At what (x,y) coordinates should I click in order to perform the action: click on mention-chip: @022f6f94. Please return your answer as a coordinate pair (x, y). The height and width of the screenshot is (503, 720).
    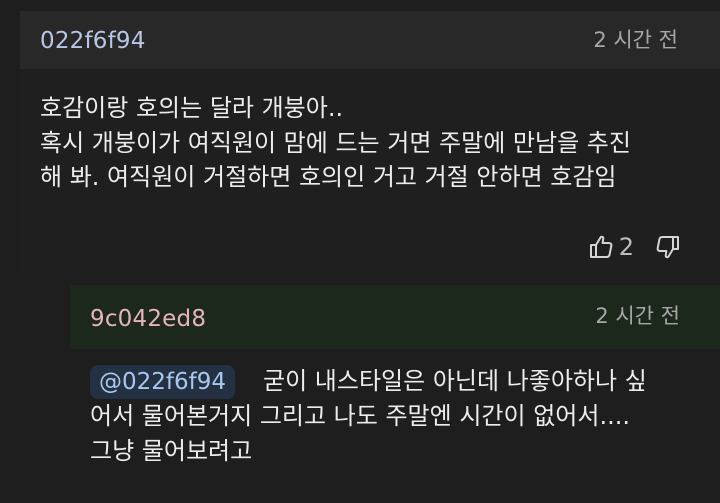
    Looking at the image, I should click on (162, 382).